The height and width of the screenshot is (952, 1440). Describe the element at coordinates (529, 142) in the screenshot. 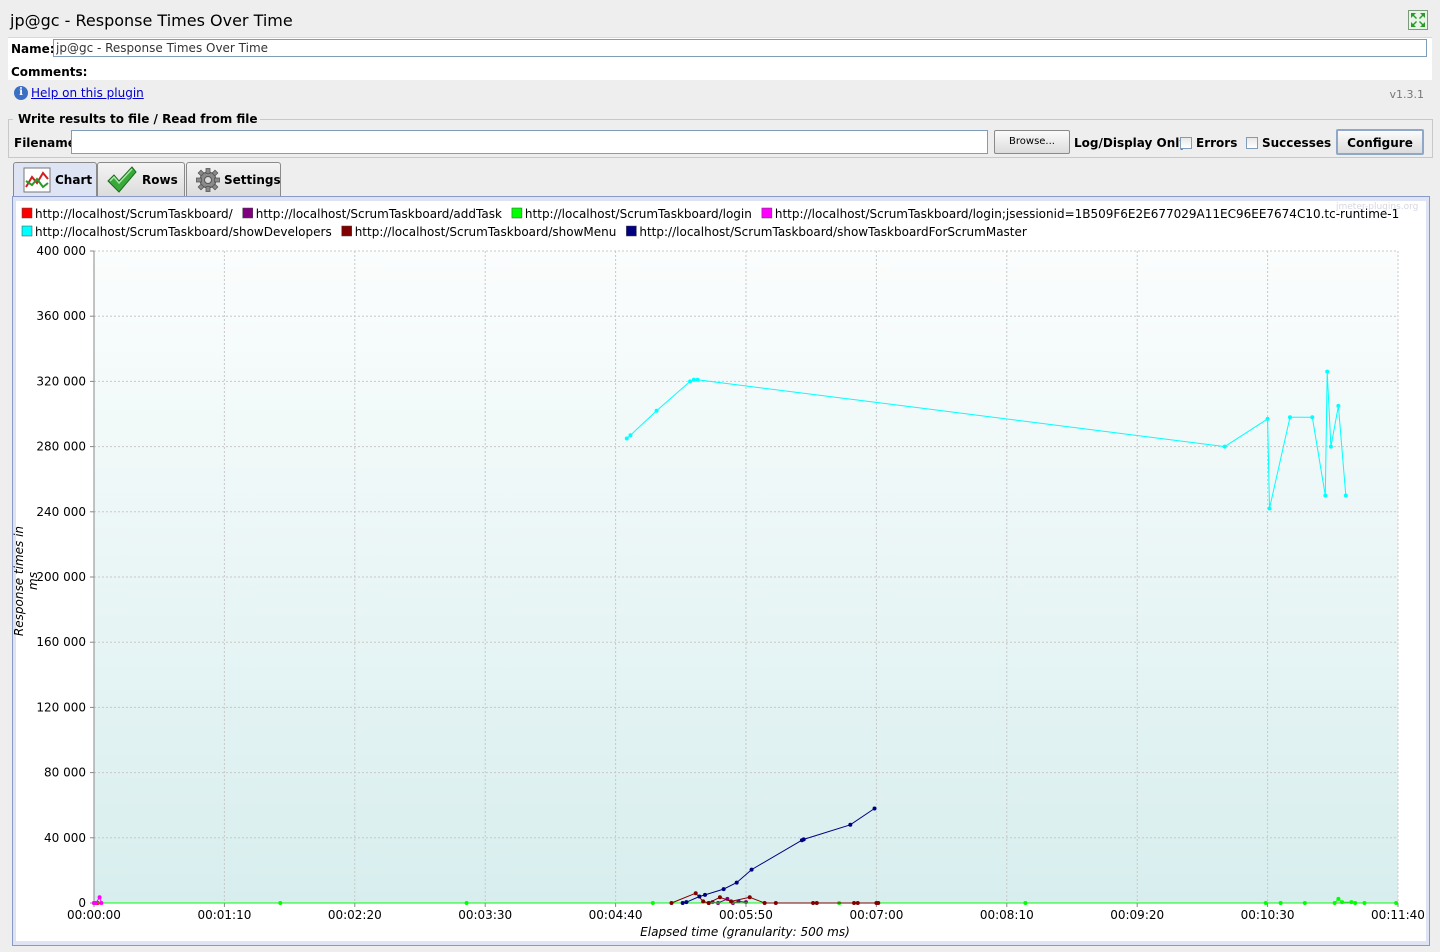

I see `filename-input` at that location.